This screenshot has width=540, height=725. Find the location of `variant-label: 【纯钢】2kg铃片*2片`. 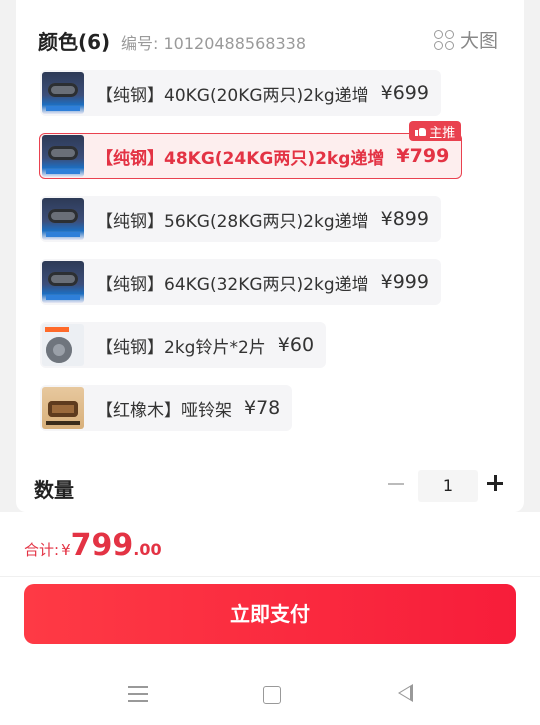

variant-label: 【纯钢】2kg铃片*2片 is located at coordinates (181, 347).